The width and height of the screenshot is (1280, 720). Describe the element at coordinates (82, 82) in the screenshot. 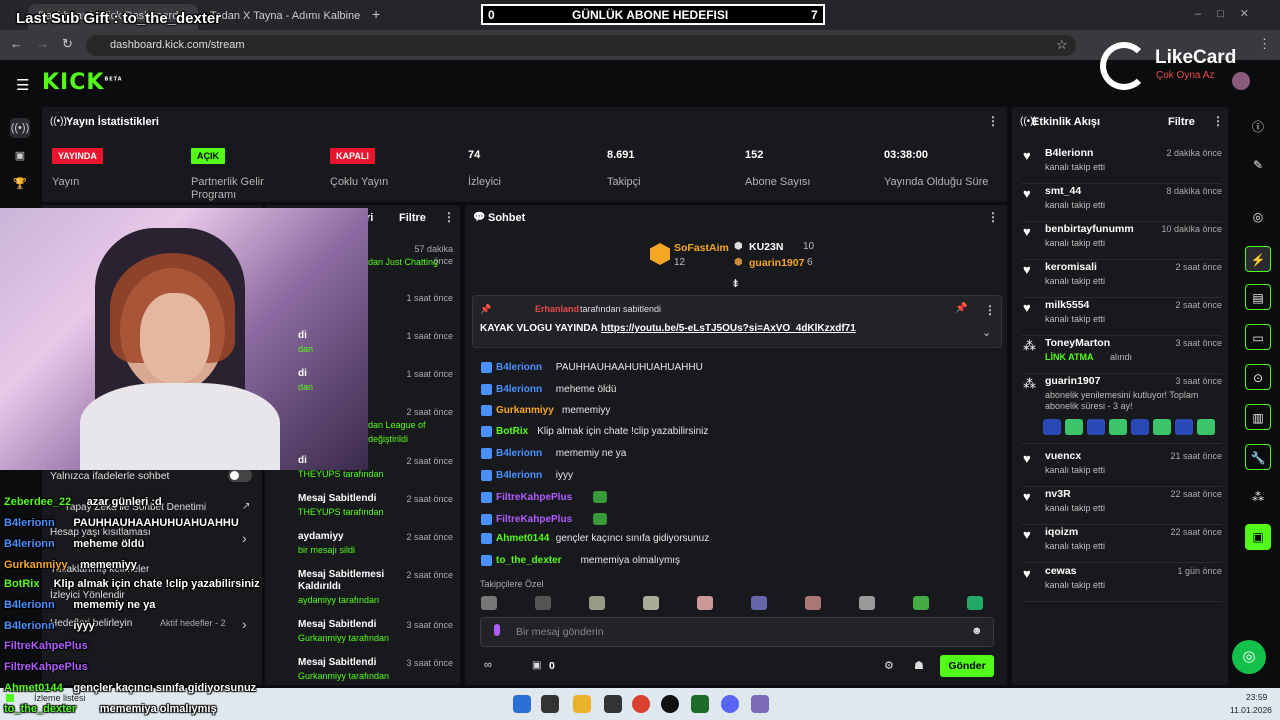

I see `kick-logo: KICKBETA` at that location.